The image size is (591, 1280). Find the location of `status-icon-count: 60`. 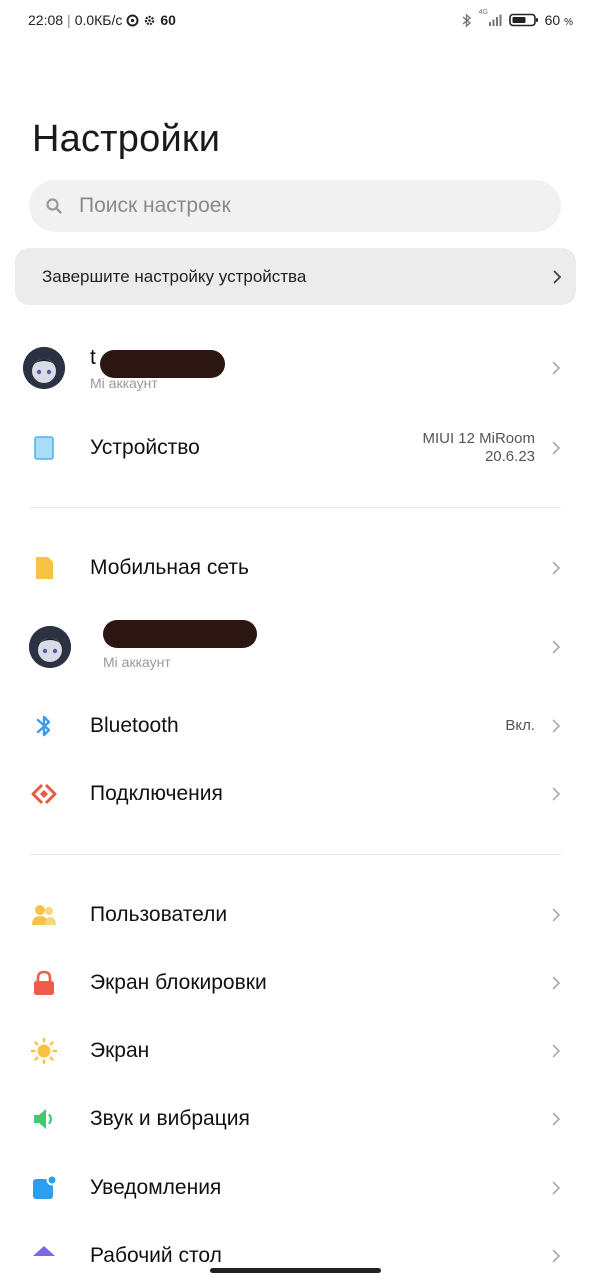

status-icon-count: 60 is located at coordinates (168, 20).